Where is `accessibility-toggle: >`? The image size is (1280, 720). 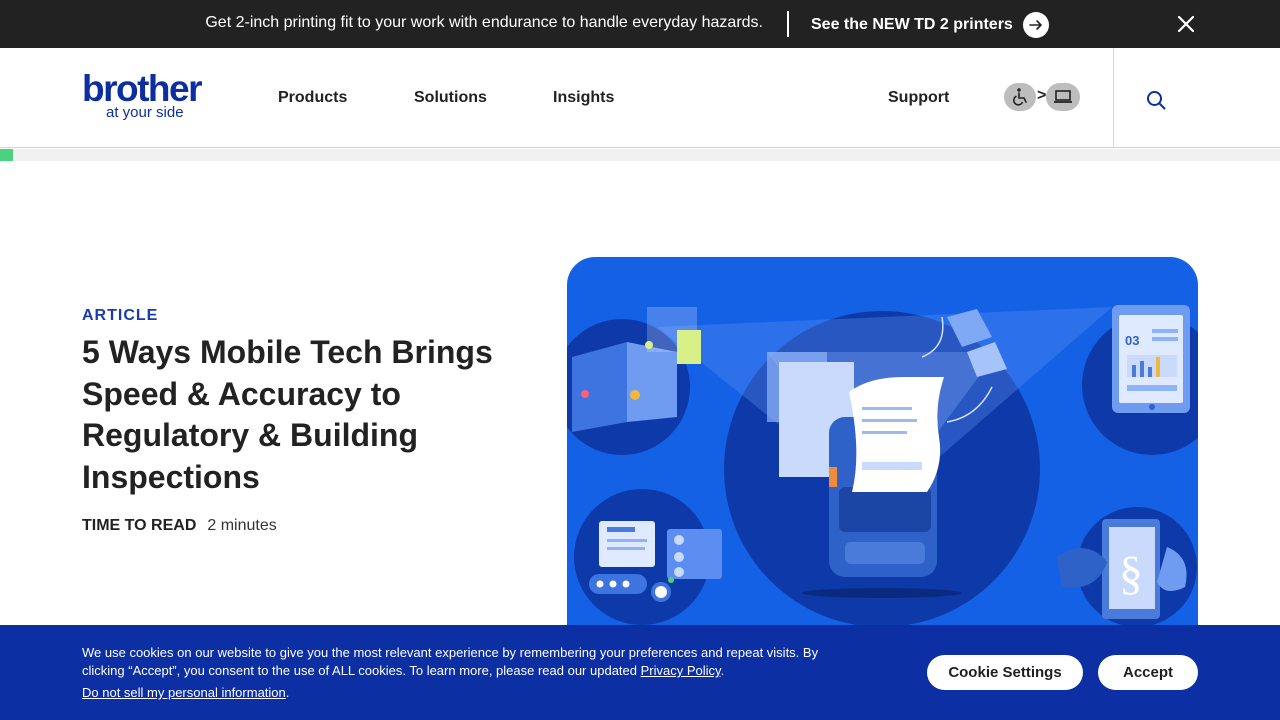
accessibility-toggle: > is located at coordinates (1042, 97).